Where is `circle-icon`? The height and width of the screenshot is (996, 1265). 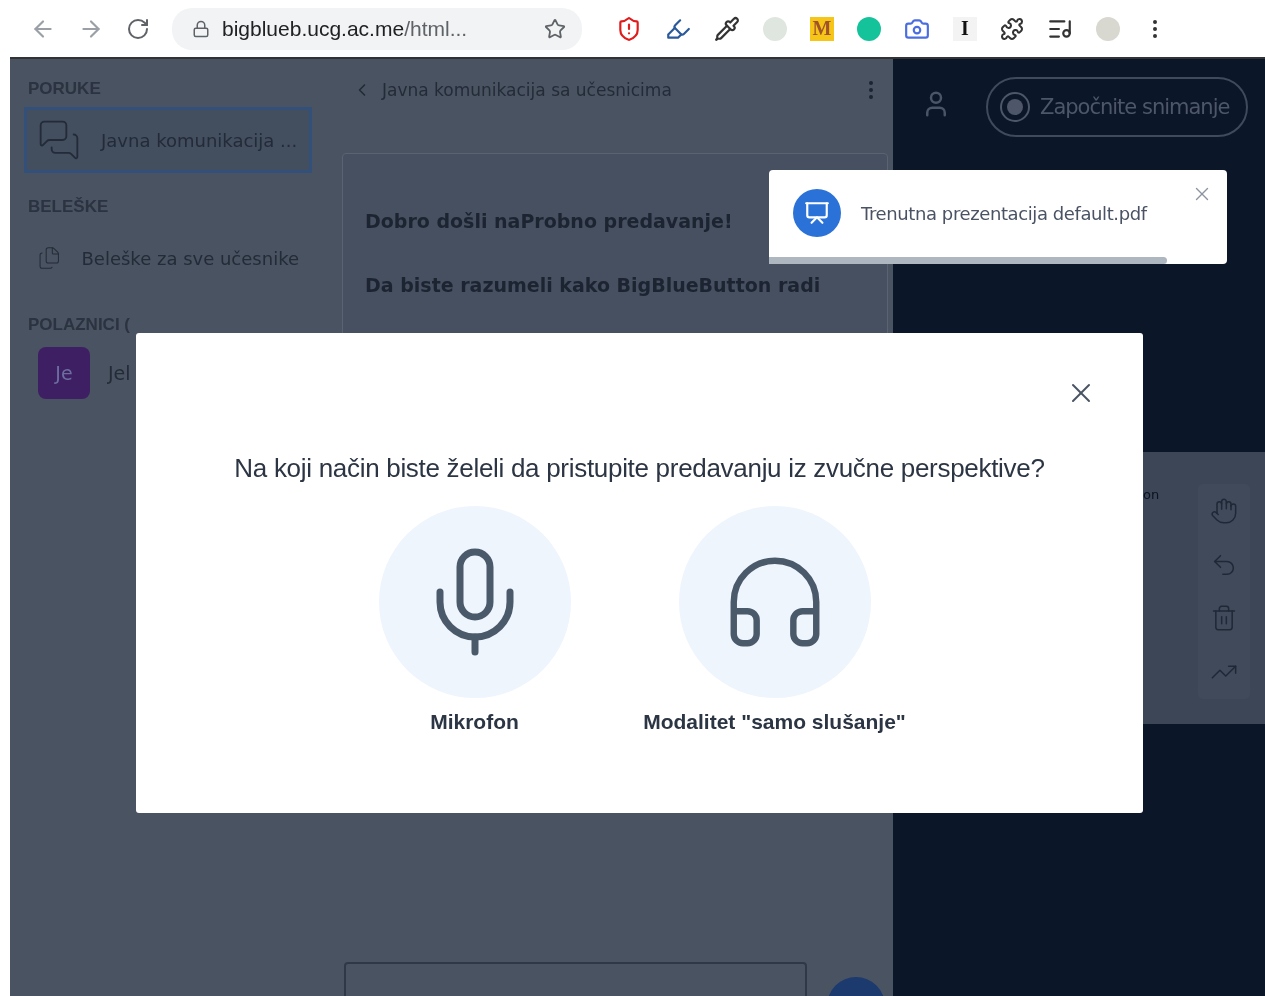
circle-icon is located at coordinates (869, 28).